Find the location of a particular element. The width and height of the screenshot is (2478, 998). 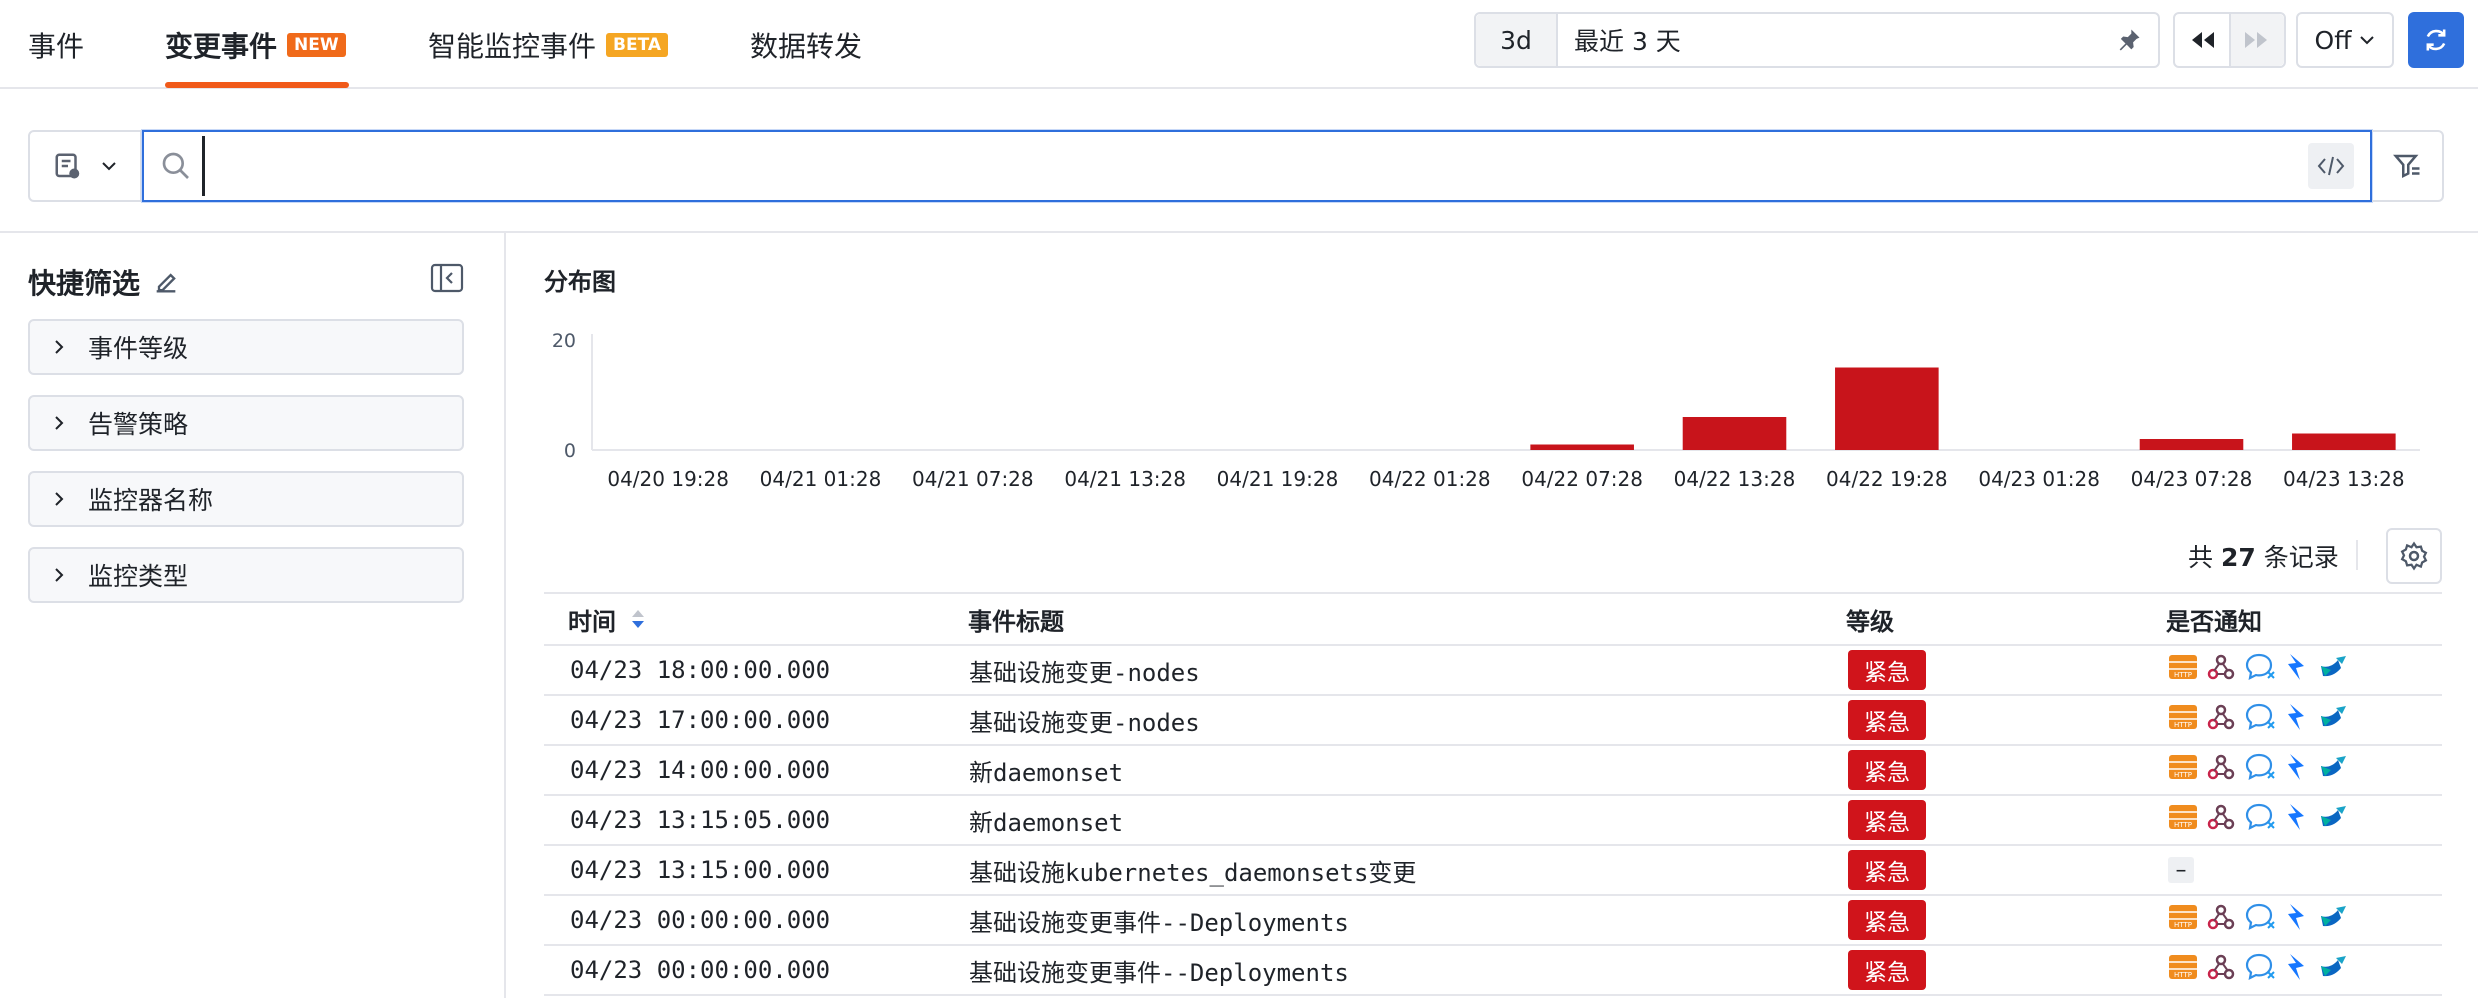

x-tick-label: 04/22 13:28 is located at coordinates (1735, 479).